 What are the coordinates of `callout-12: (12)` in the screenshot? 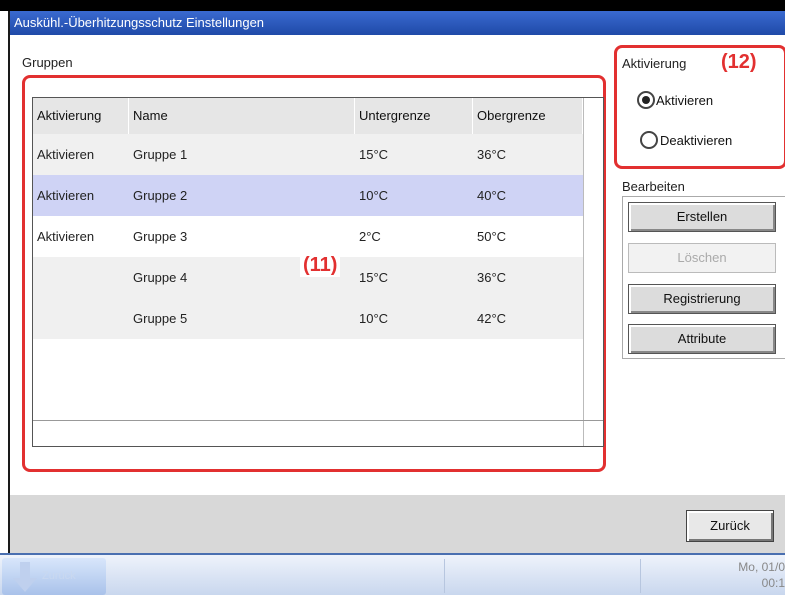 It's located at (739, 62).